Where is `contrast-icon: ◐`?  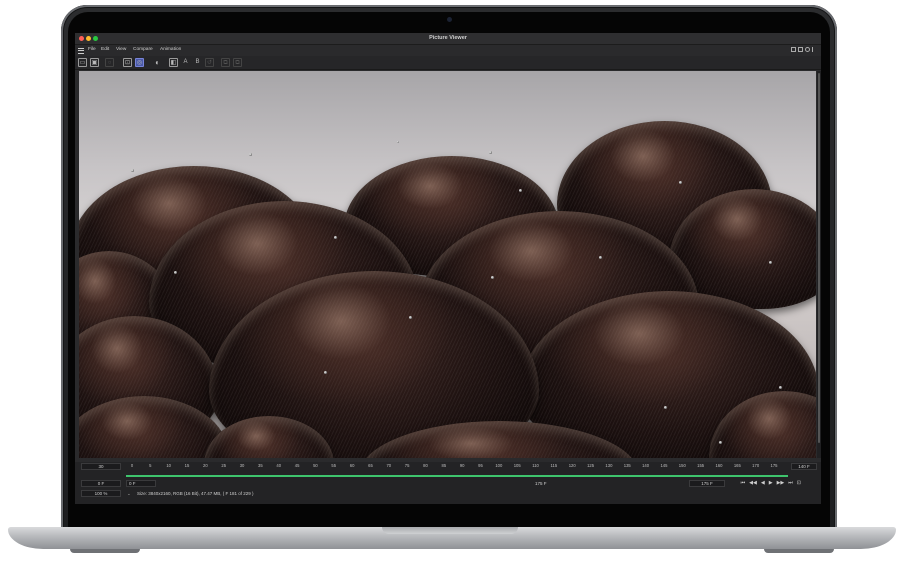
contrast-icon: ◐ is located at coordinates (157, 62).